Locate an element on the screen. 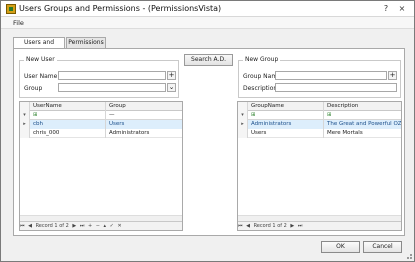 The height and width of the screenshot is (262, 415). chevron-down-icon: ⌄ is located at coordinates (171, 87).